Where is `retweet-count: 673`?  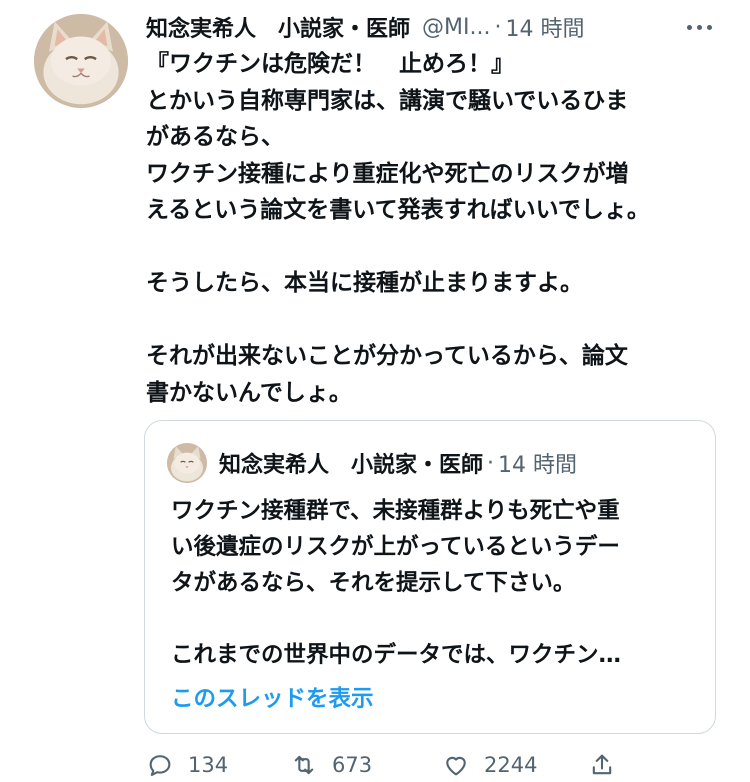 retweet-count: 673 is located at coordinates (352, 765).